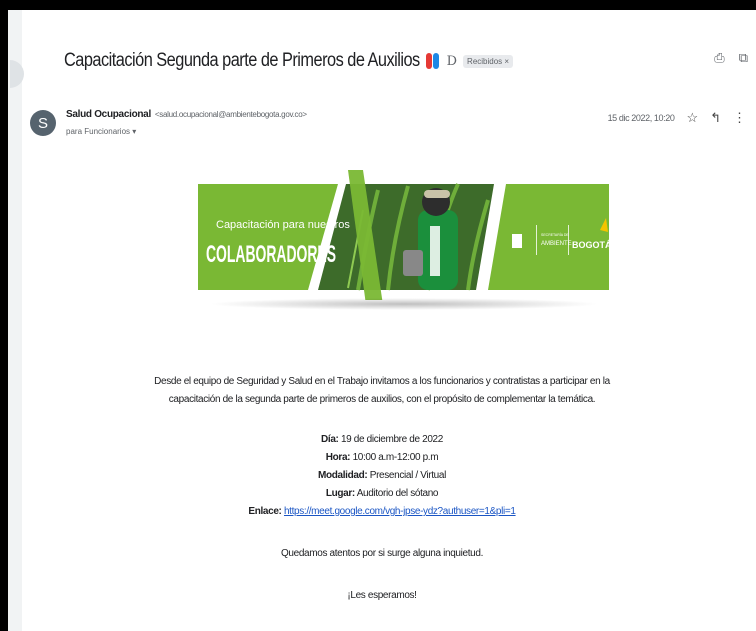 This screenshot has width=756, height=631. Describe the element at coordinates (739, 118) in the screenshot. I see `more-vert-icon: ⋮` at that location.